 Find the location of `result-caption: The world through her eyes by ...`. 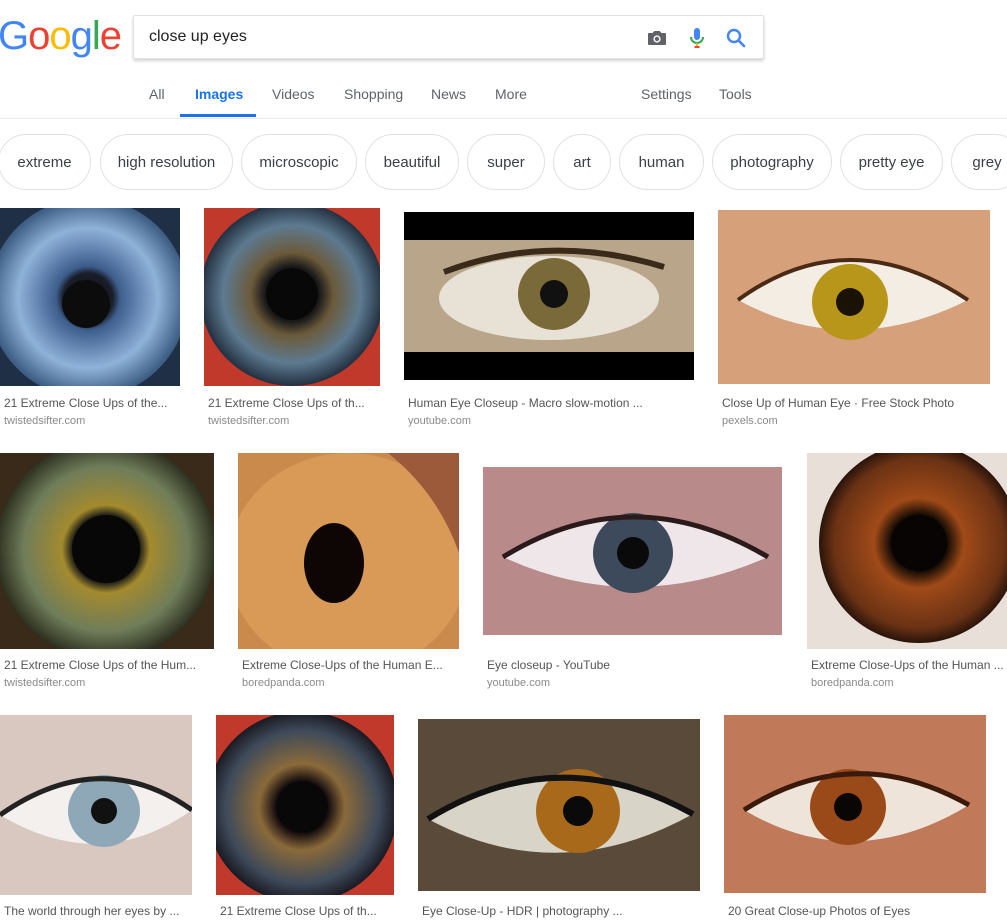

result-caption: The world through her eyes by ... is located at coordinates (97, 911).